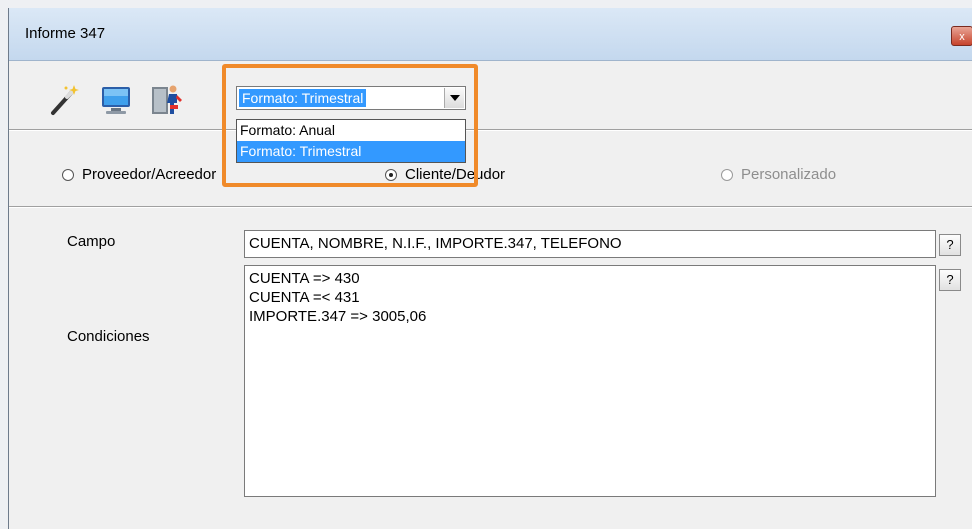 The width and height of the screenshot is (972, 529). I want to click on condiciones-label: Condiciones, so click(108, 336).